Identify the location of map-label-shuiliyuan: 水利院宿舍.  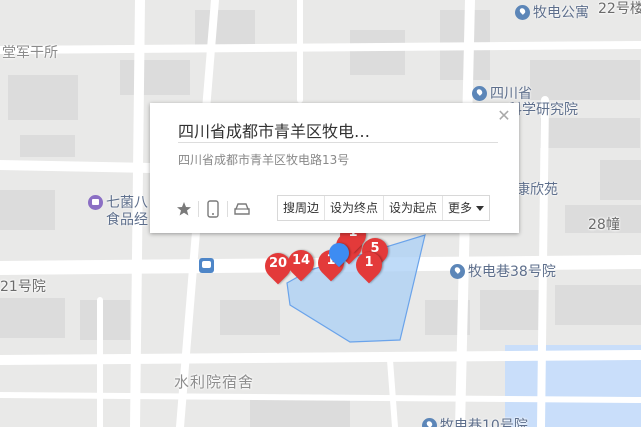
(214, 382).